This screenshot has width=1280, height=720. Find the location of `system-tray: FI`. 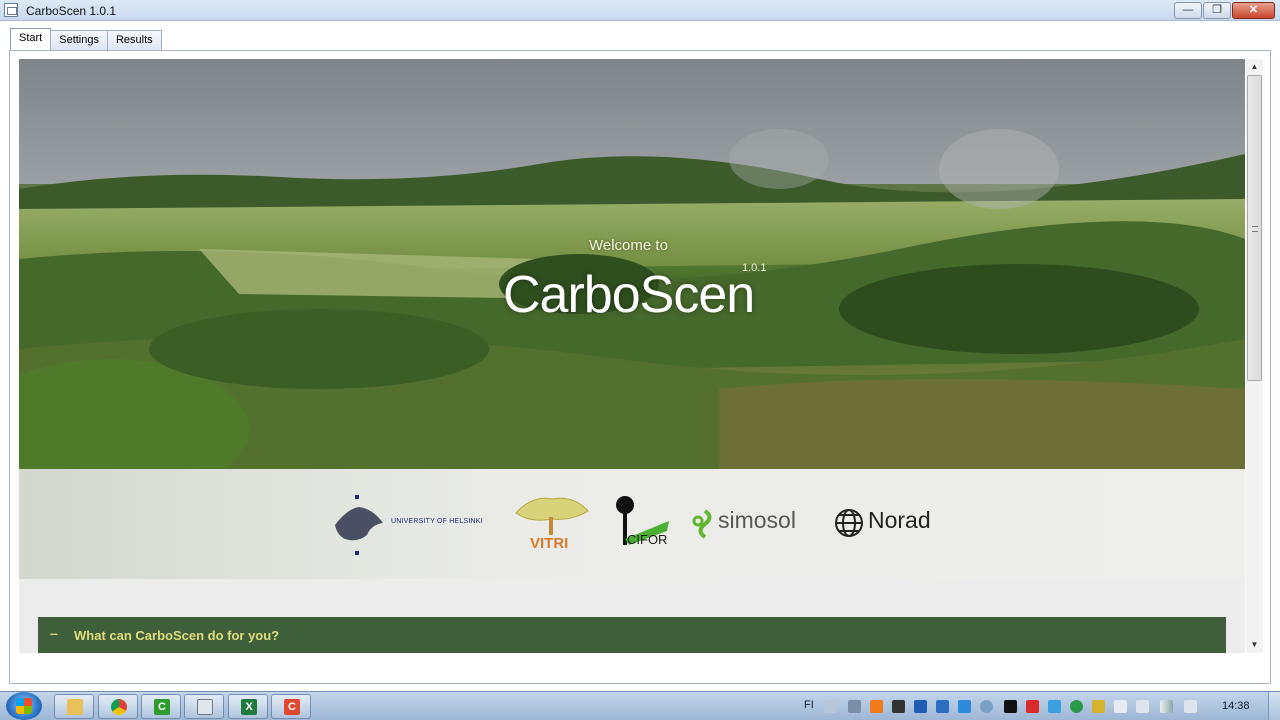

system-tray: FI is located at coordinates (1010, 707).